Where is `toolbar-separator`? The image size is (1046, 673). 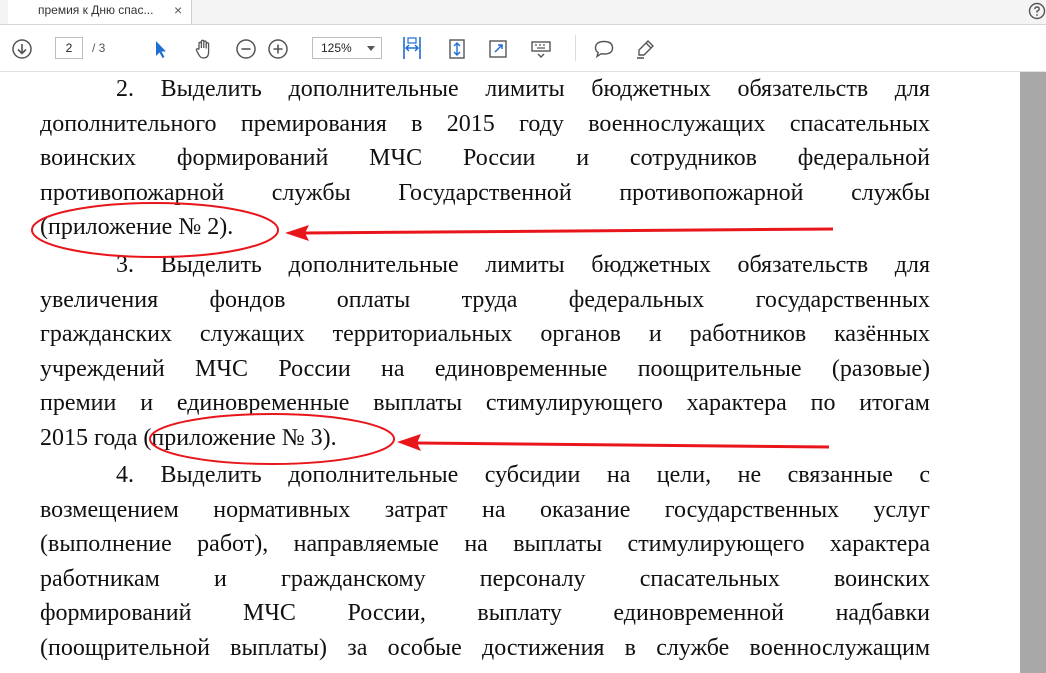
toolbar-separator is located at coordinates (575, 48).